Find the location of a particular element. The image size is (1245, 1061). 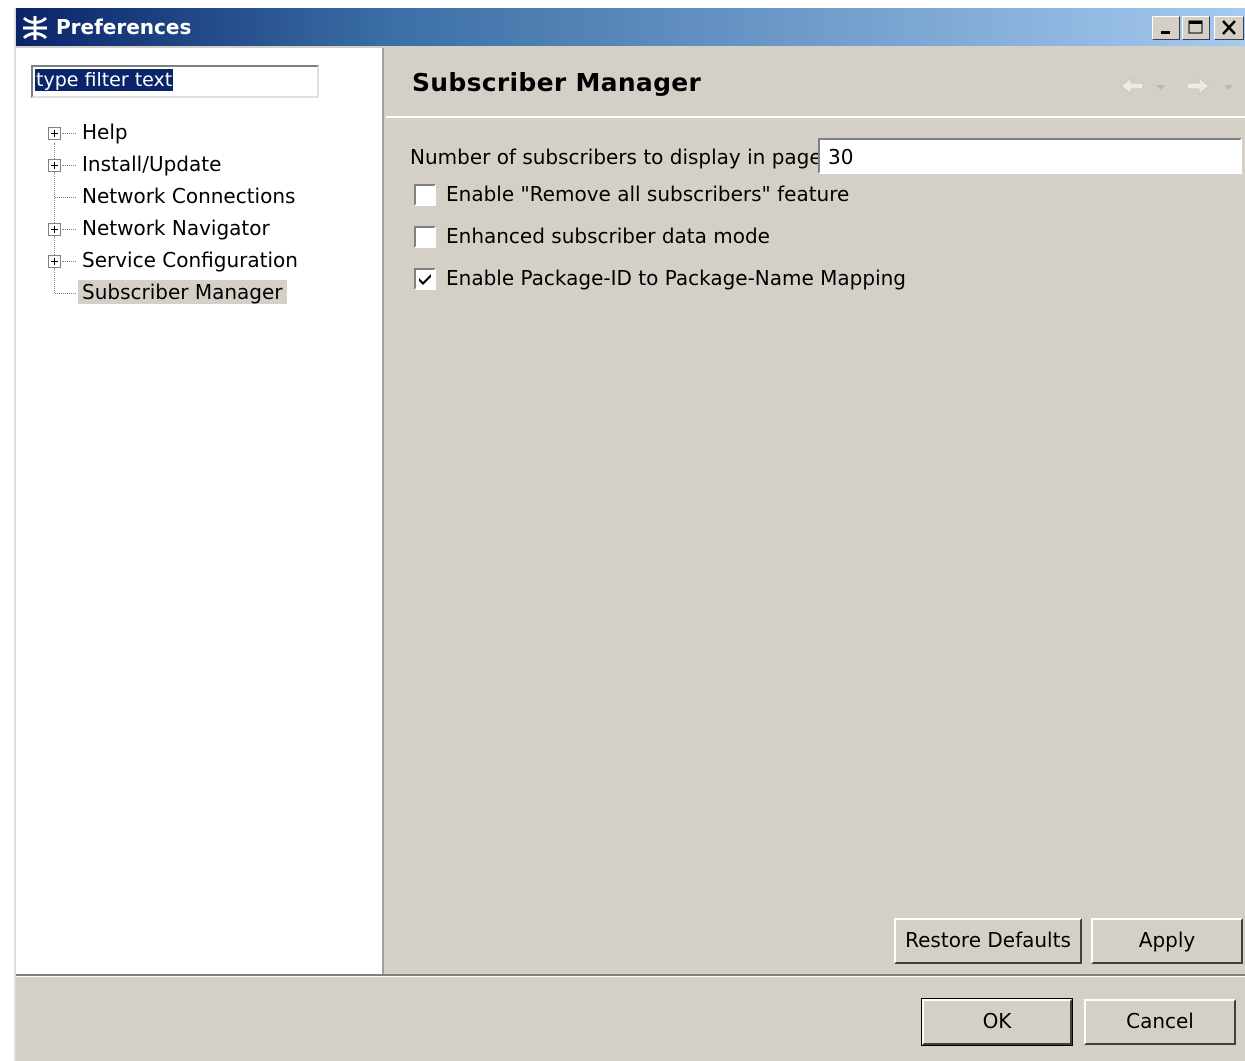

tree-item-label: Service Configuration is located at coordinates (190, 260).